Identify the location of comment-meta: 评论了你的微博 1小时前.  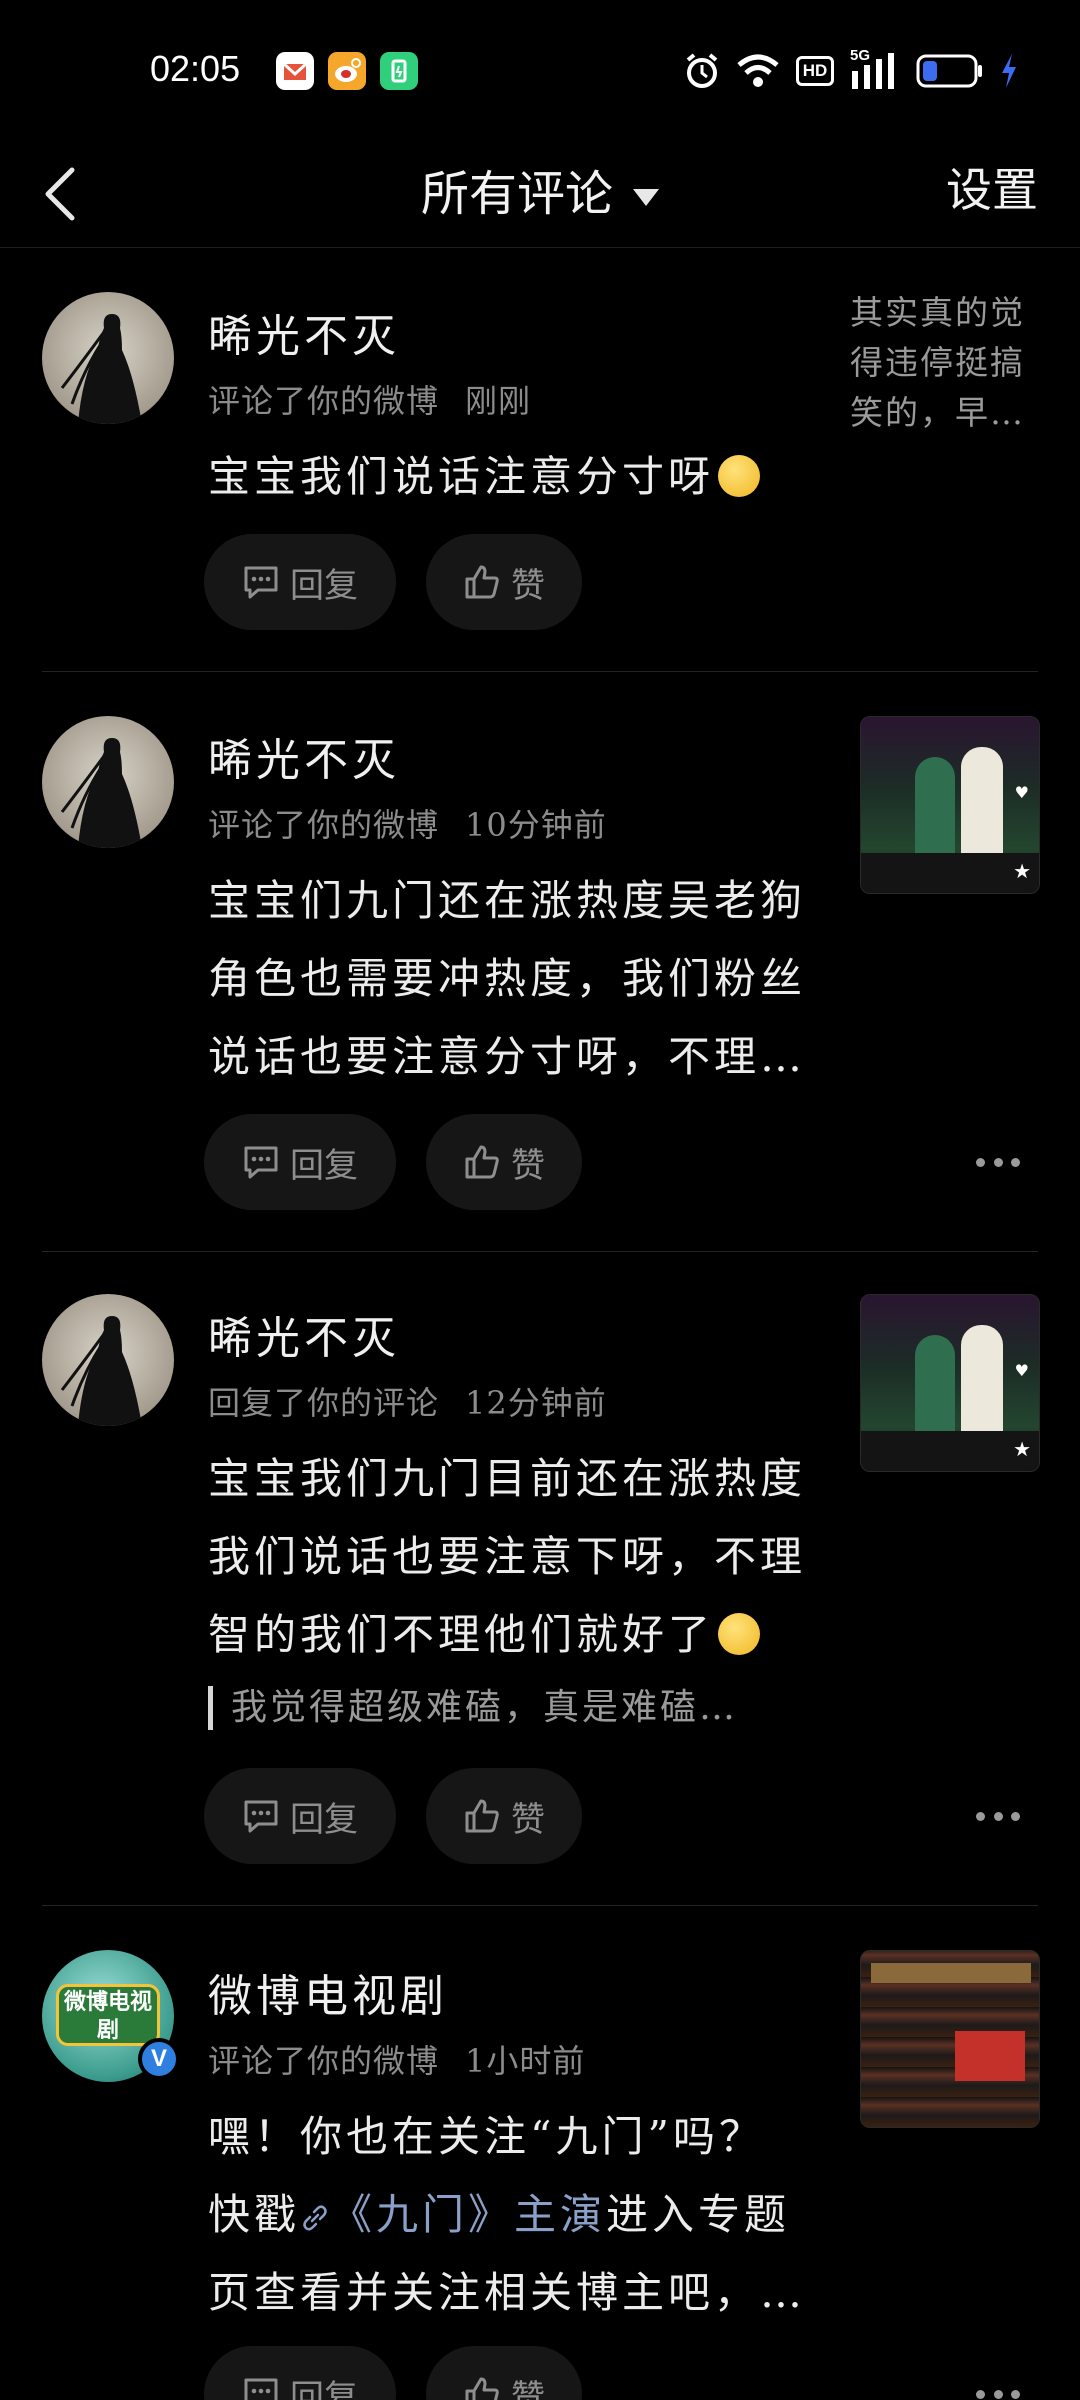
(396, 2059).